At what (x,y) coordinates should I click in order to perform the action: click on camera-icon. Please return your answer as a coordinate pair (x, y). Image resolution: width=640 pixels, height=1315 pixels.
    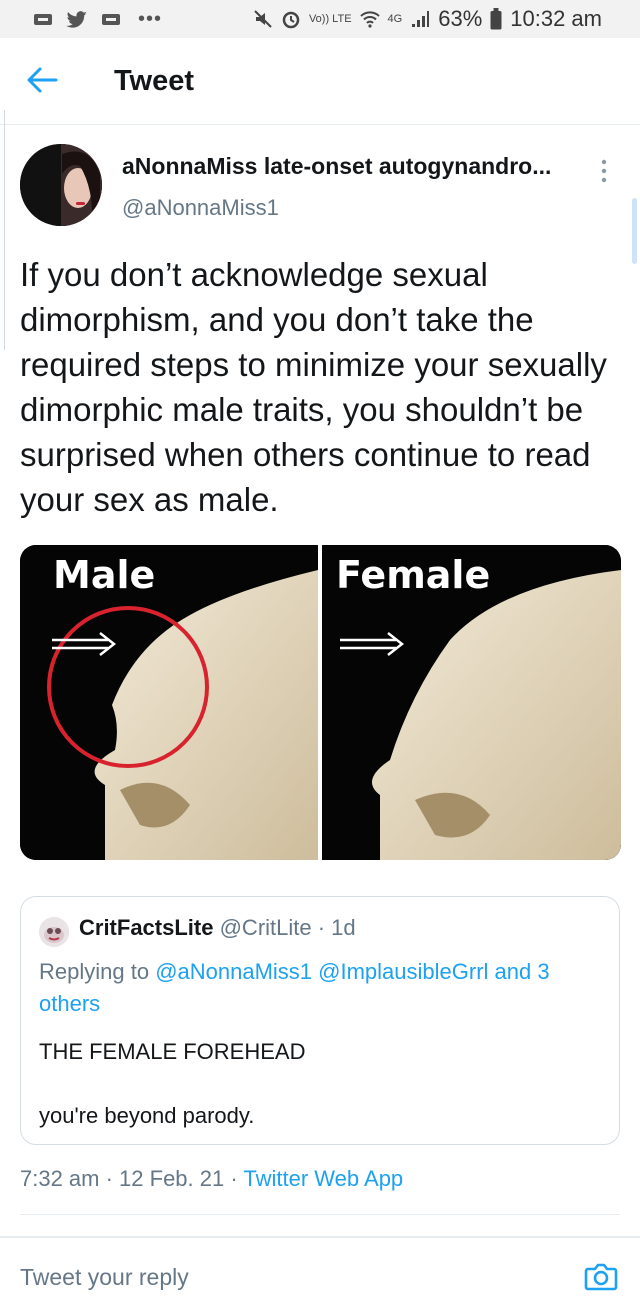
    Looking at the image, I should click on (601, 1276).